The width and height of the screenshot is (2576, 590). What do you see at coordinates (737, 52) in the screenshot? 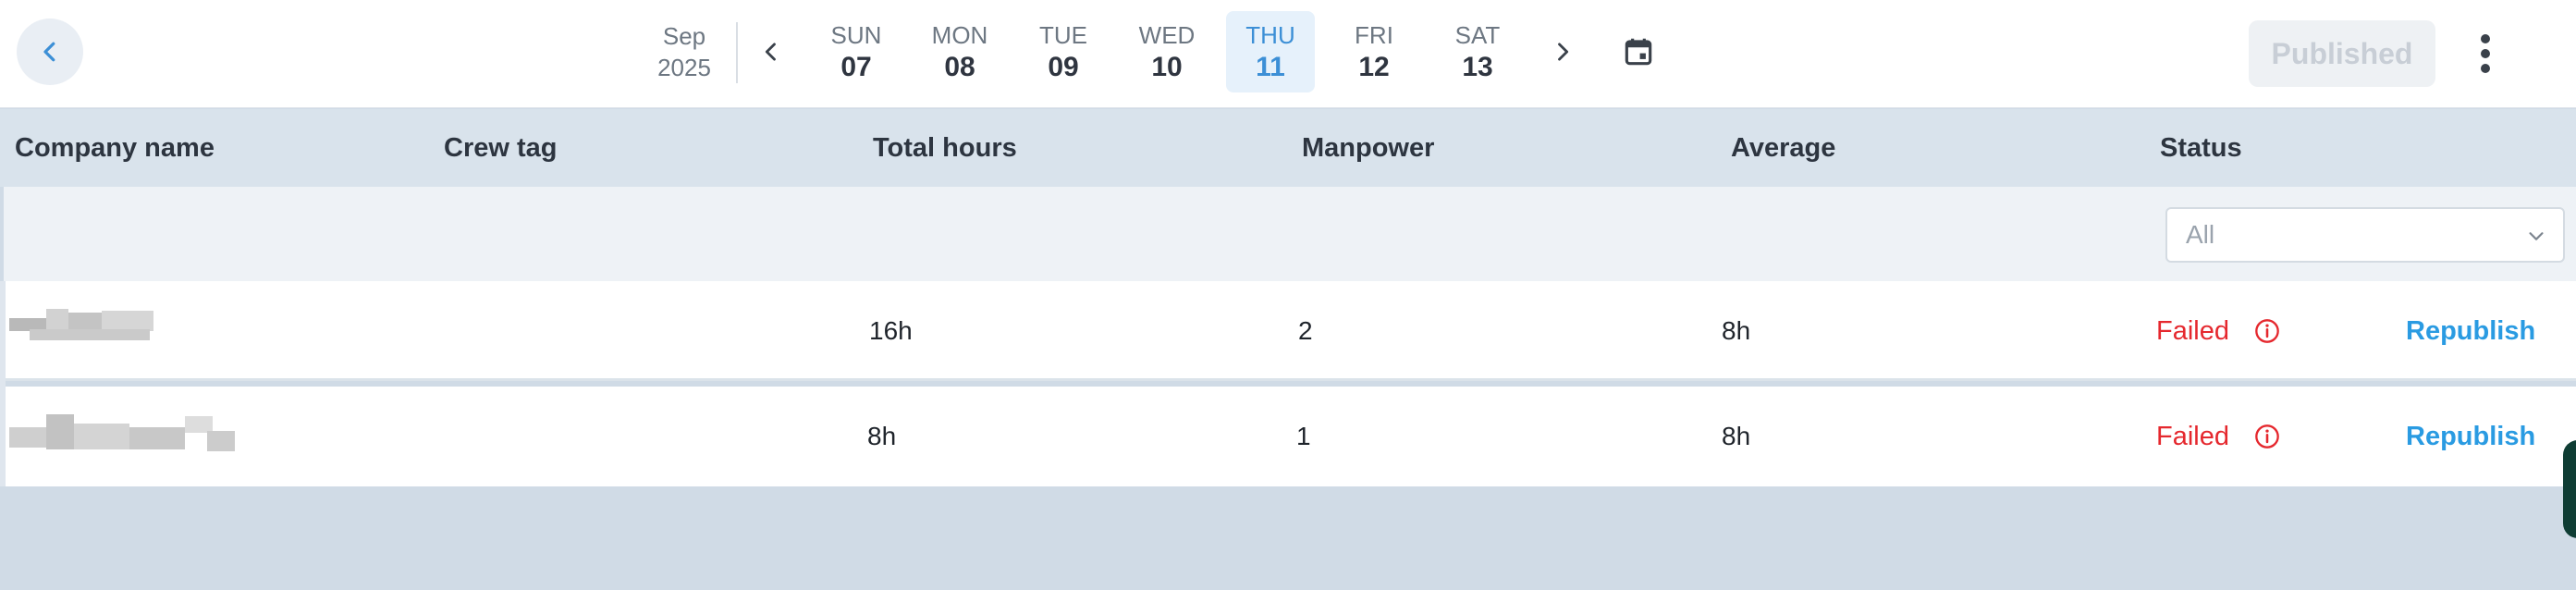
I see `divider` at bounding box center [737, 52].